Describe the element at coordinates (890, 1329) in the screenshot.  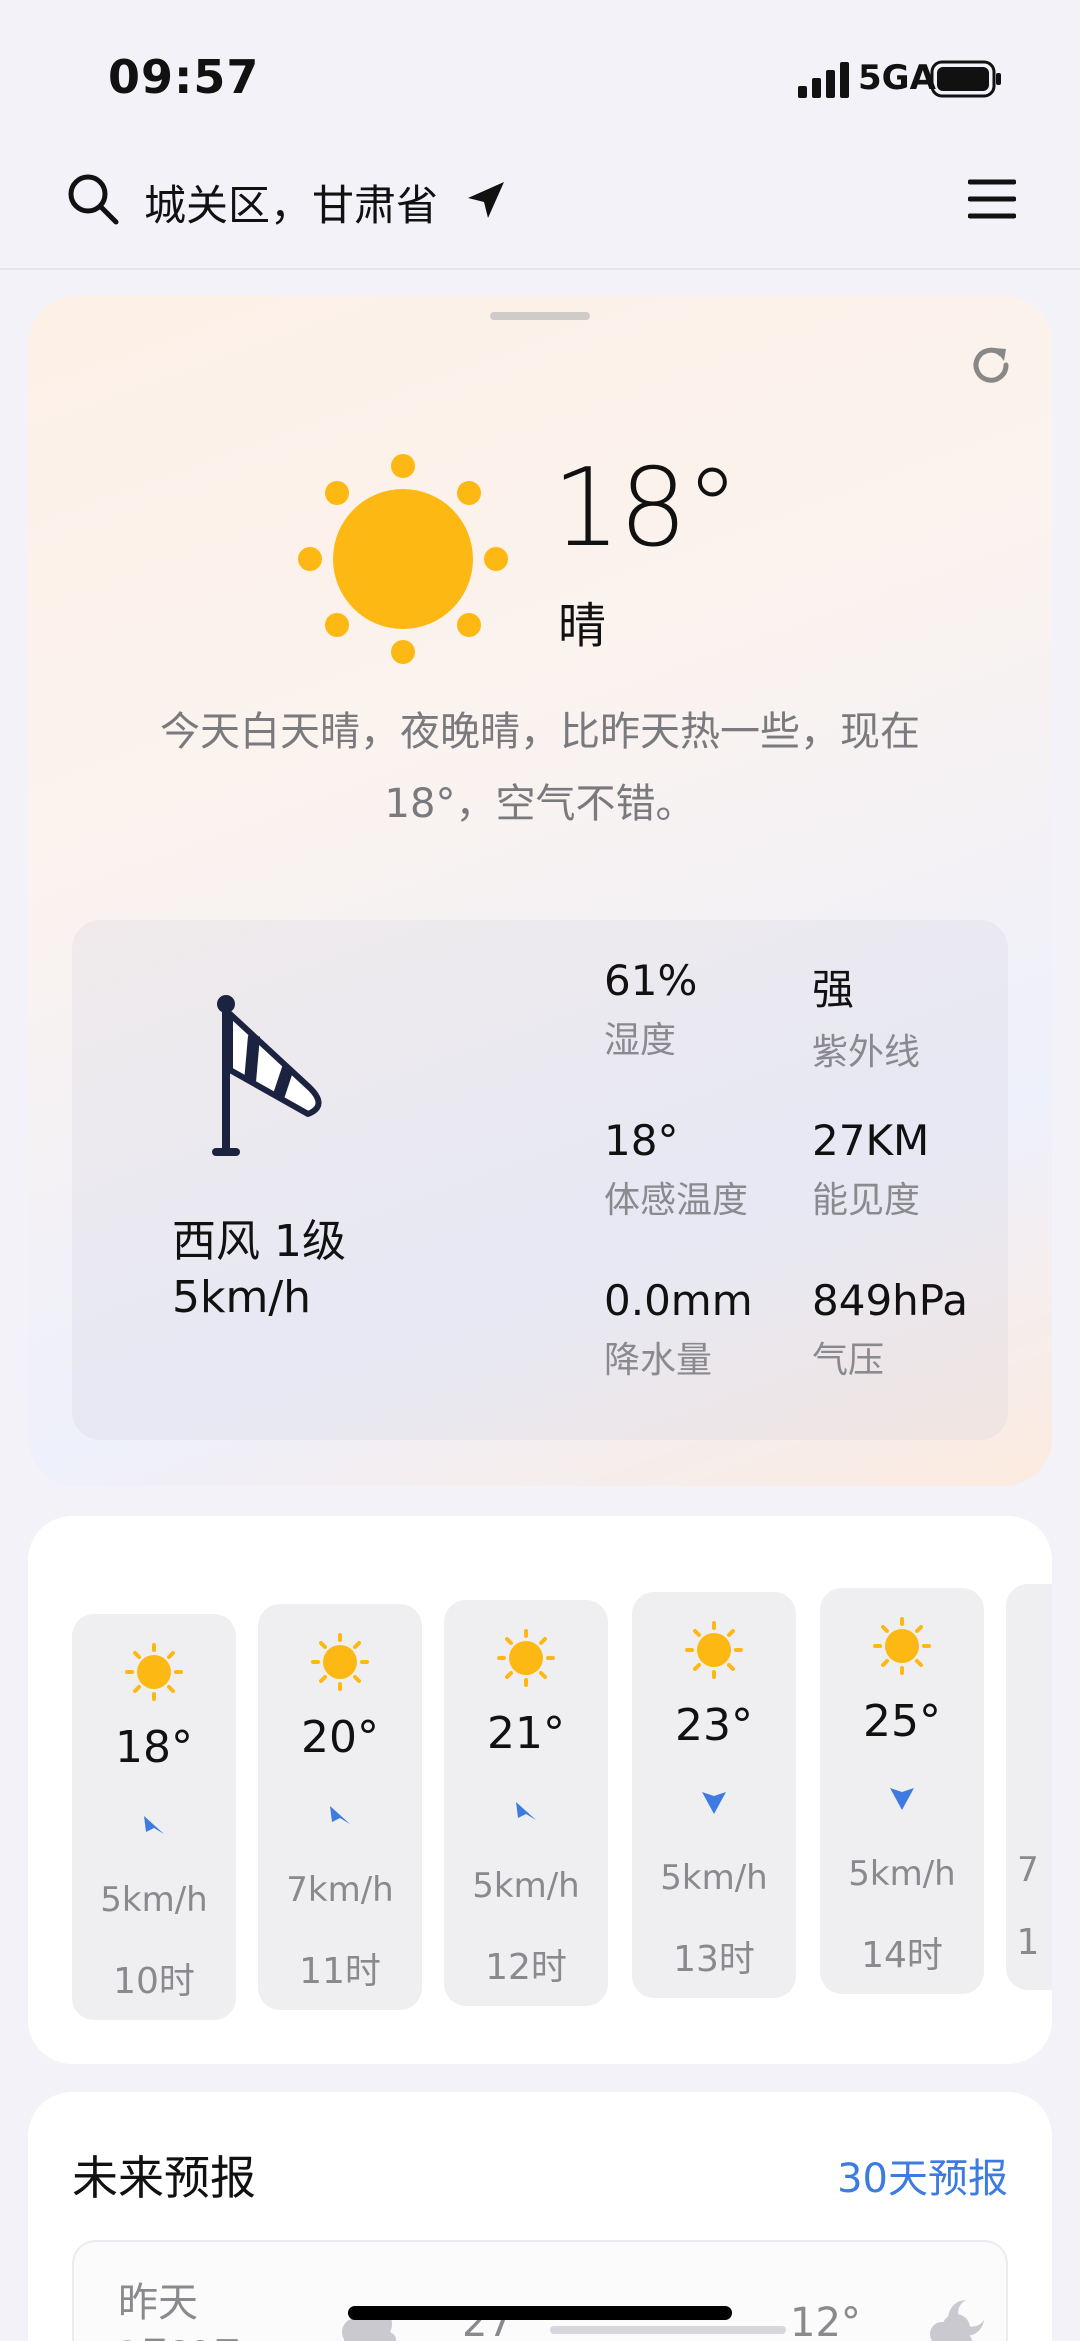
I see `pressure-stat: 849hPa 气压` at that location.